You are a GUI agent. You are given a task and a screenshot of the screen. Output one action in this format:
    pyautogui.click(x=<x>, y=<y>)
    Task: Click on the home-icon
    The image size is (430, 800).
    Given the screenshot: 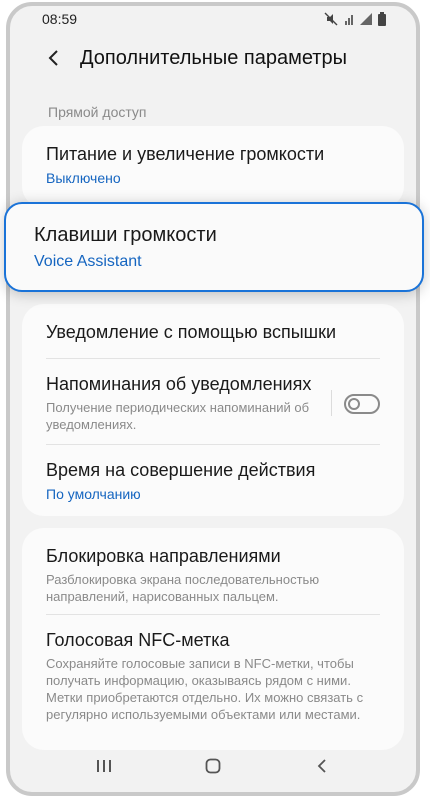 What is the action you would take?
    pyautogui.click(x=213, y=766)
    